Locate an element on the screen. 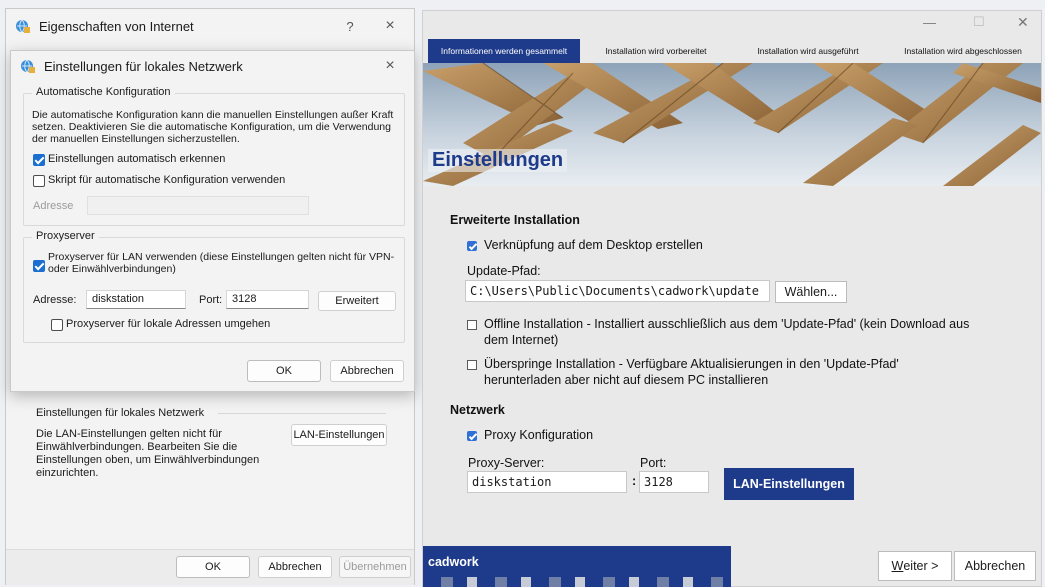 This screenshot has width=1045, height=587. proxy-address-label: Adresse: is located at coordinates (55, 300).